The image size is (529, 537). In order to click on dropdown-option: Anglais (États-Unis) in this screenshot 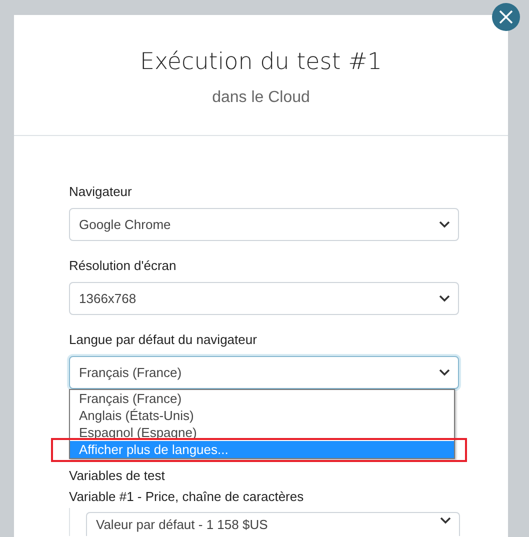, I will do `click(262, 415)`.